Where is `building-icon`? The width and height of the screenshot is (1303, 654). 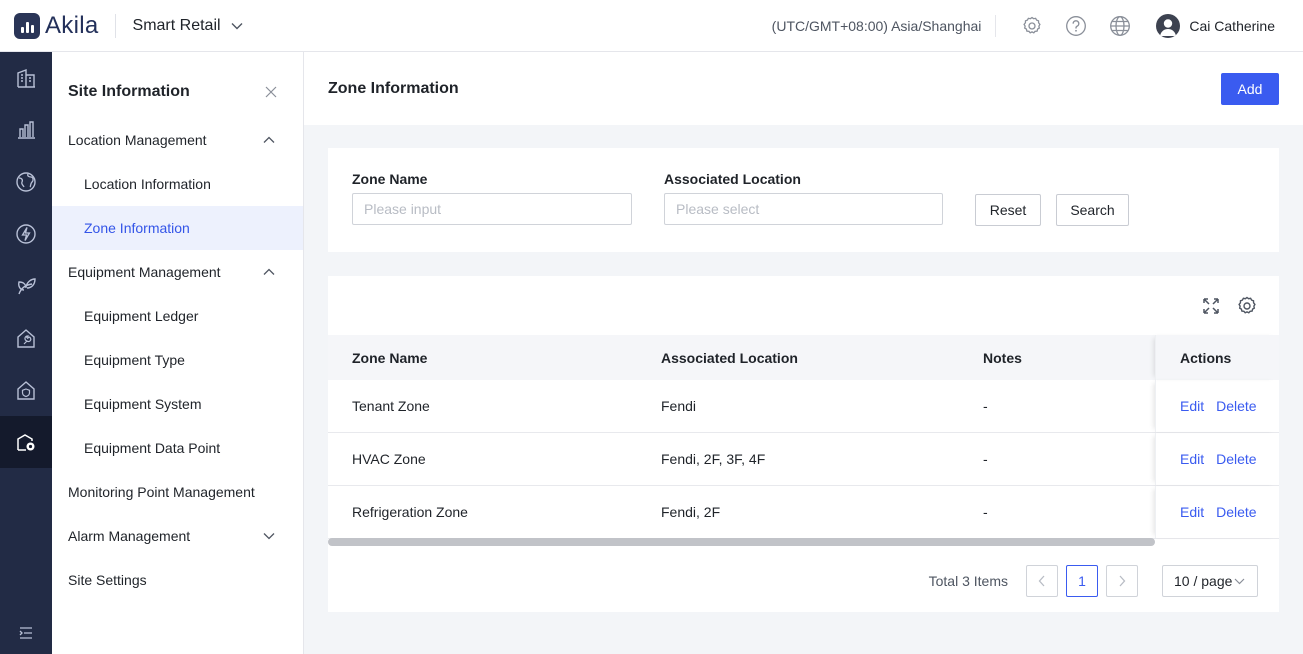
building-icon is located at coordinates (26, 78).